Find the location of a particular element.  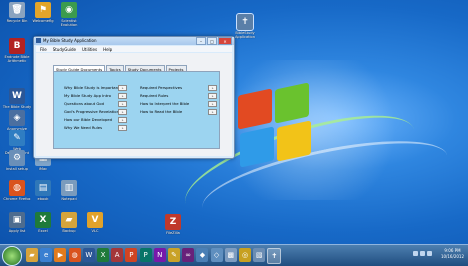

desktop-icon-endnote: B Endnote Bible Arithmetic is located at coordinates (17, 50).